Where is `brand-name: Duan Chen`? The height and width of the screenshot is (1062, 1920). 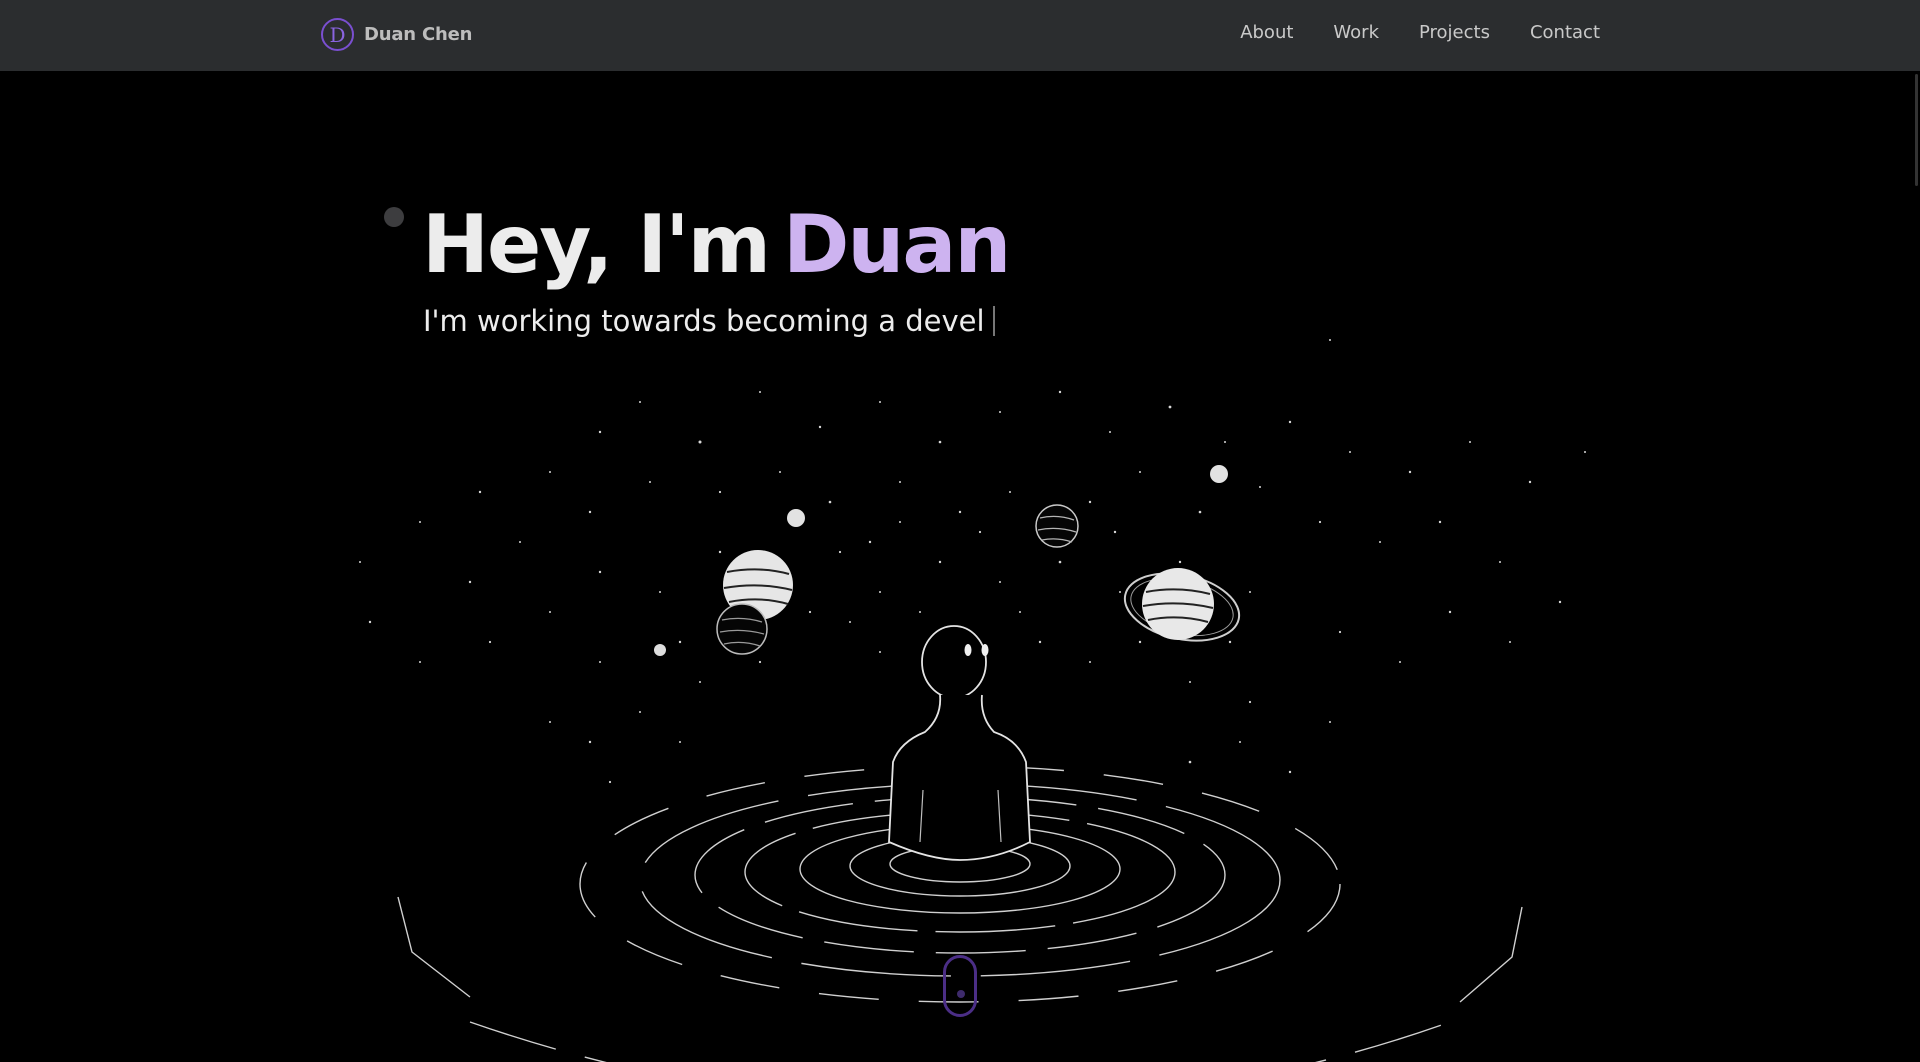
brand-name: Duan Chen is located at coordinates (418, 34).